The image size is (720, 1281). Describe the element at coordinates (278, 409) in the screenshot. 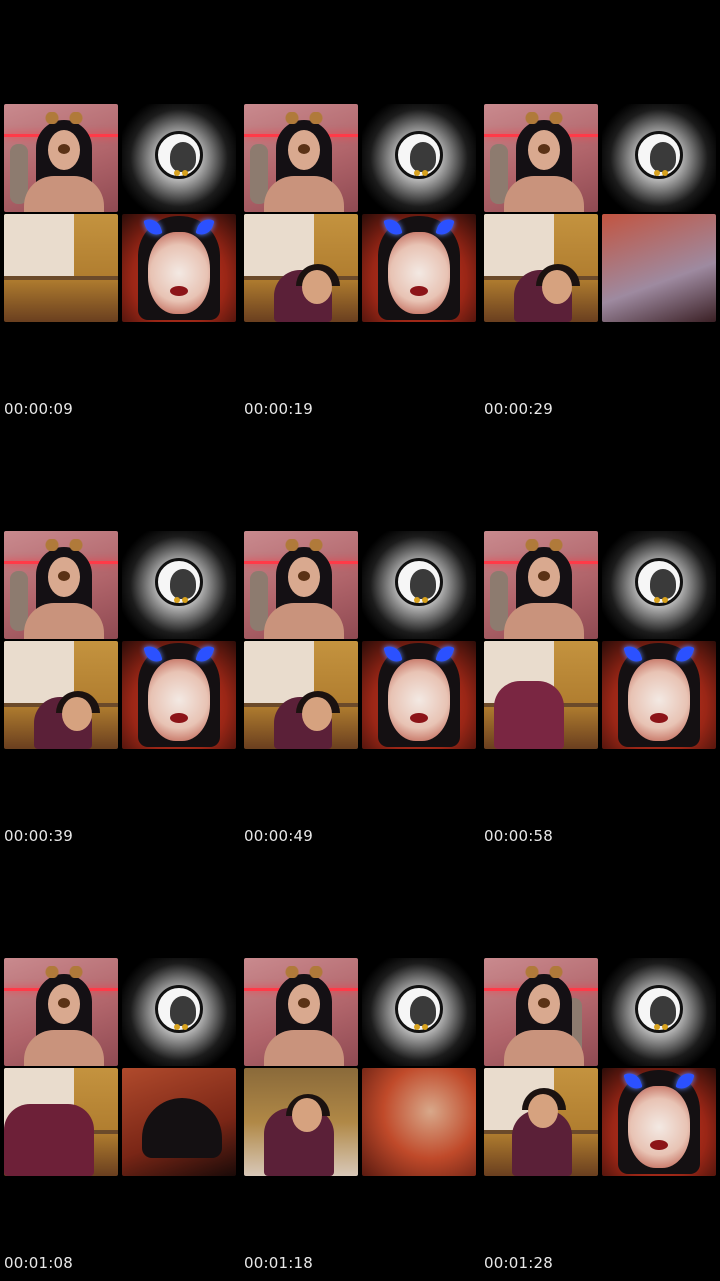

I see `timestamp-label: 00:00:19` at that location.